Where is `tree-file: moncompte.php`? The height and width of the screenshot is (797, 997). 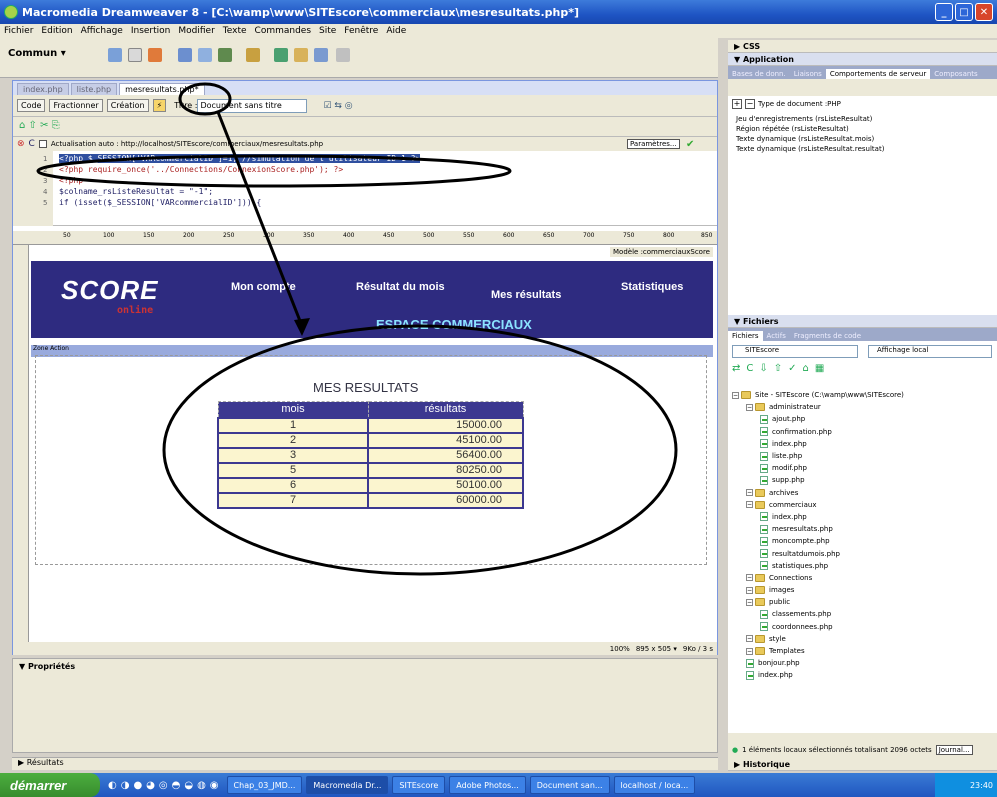 tree-file: moncompte.php is located at coordinates (818, 541).